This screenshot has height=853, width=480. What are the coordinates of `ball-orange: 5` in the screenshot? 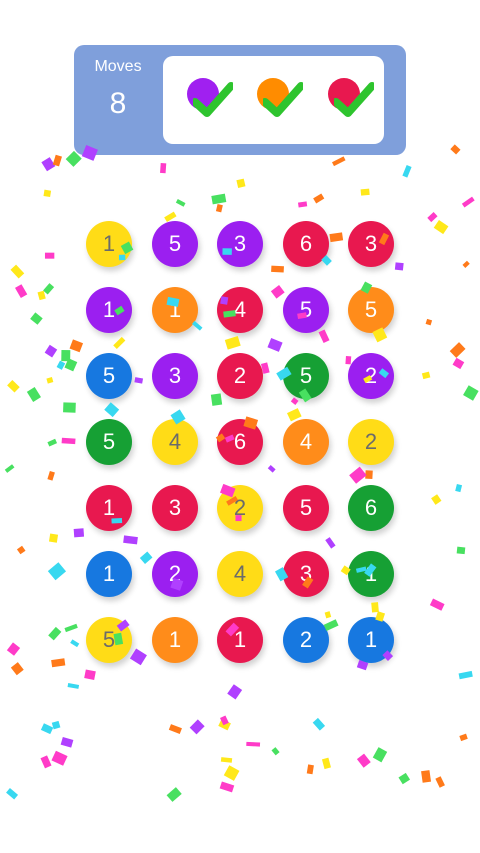 It's located at (371, 310).